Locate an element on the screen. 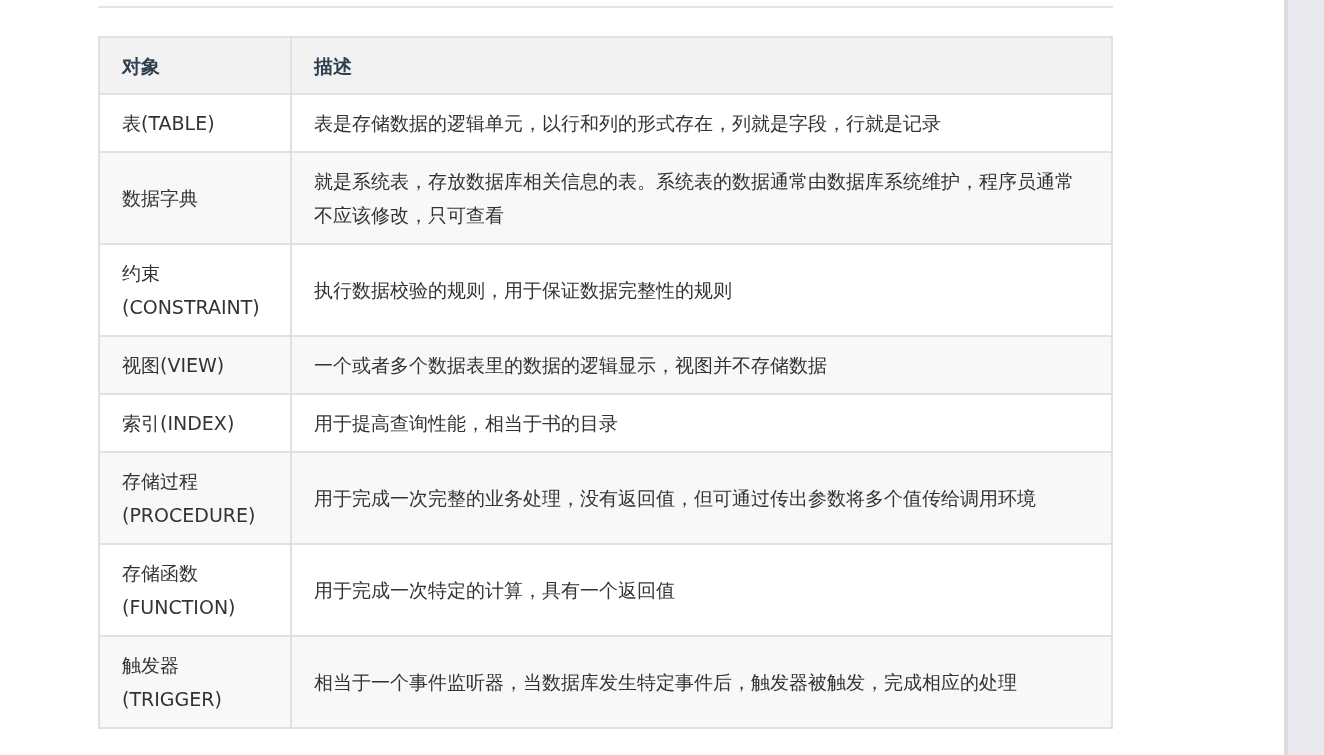 The width and height of the screenshot is (1324, 755). scrollbar is located at coordinates (1304, 377).